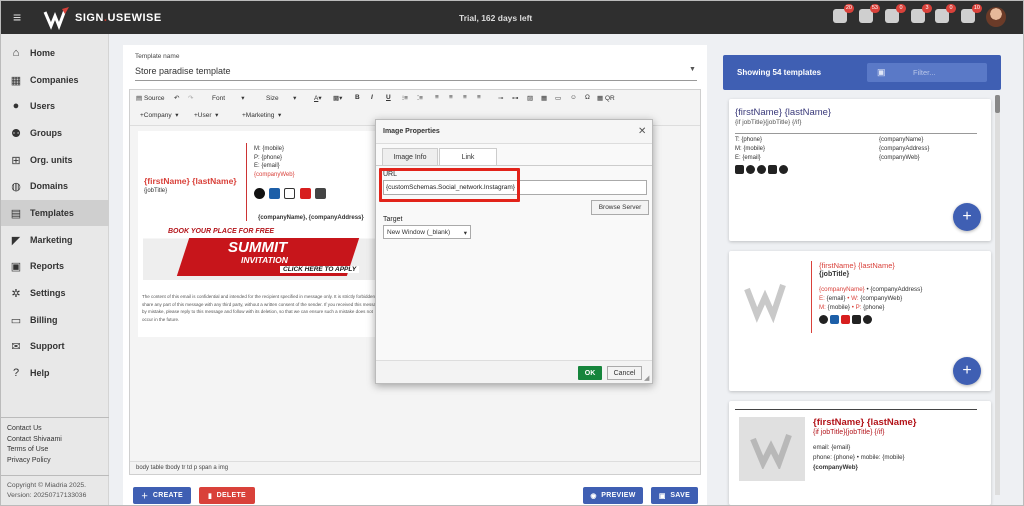  Describe the element at coordinates (159, 115) in the screenshot. I see `company-dropdown: +Company ▾` at that location.